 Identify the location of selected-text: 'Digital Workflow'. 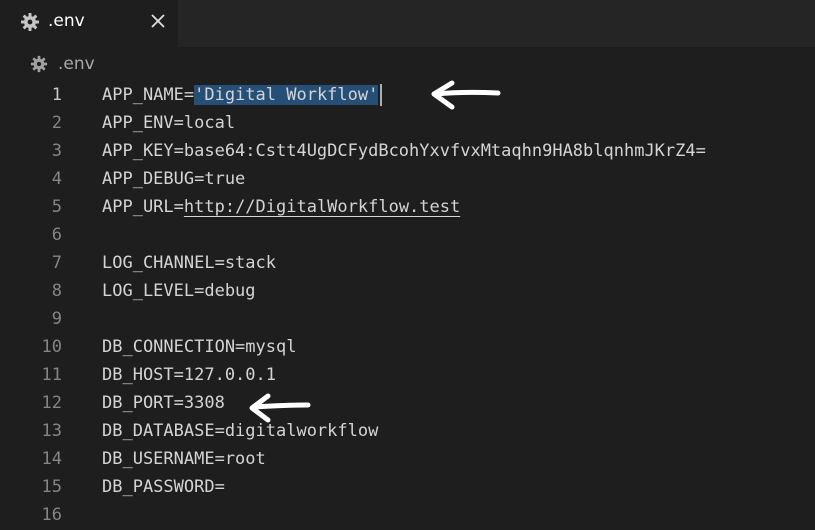
(286, 95).